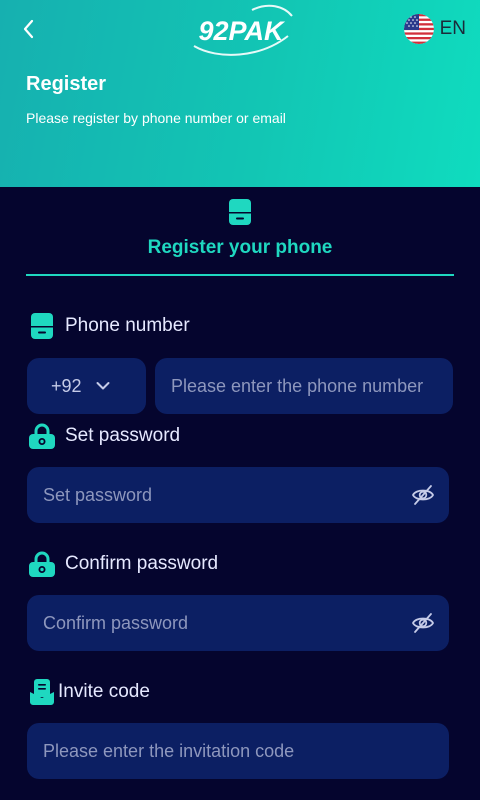 The image size is (480, 800). I want to click on confirm-password-label-text: Confirm password, so click(142, 563).